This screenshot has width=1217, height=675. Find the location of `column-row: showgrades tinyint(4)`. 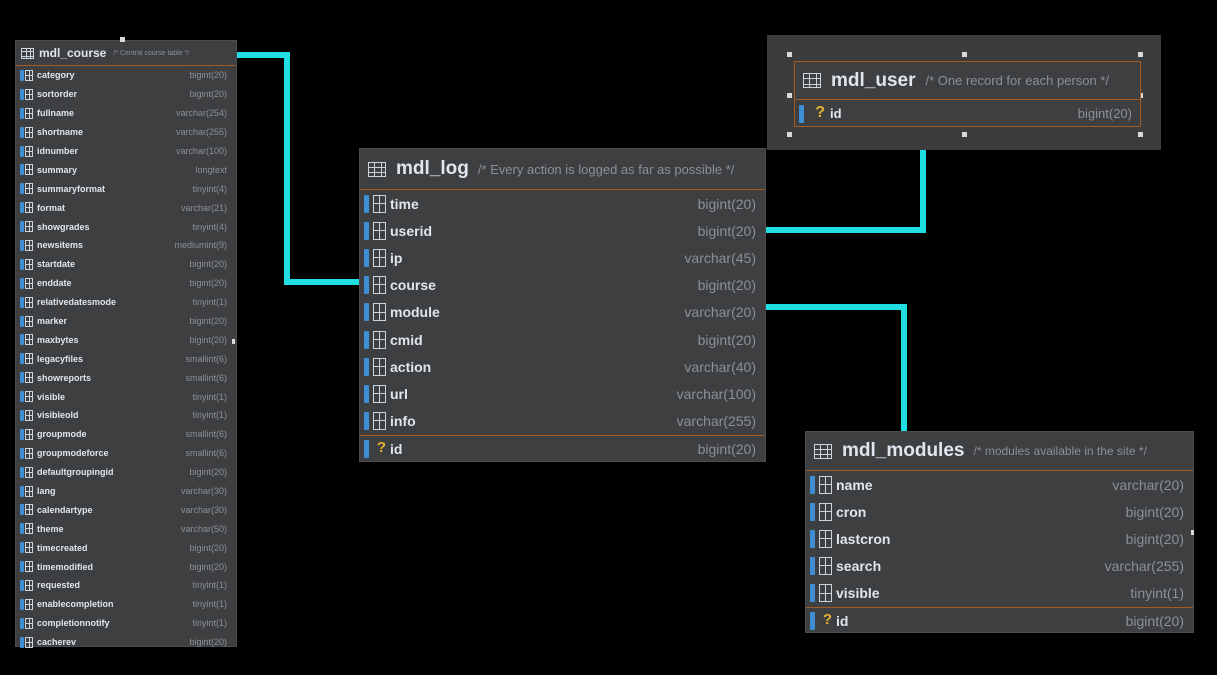

column-row: showgrades tinyint(4) is located at coordinates (126, 226).